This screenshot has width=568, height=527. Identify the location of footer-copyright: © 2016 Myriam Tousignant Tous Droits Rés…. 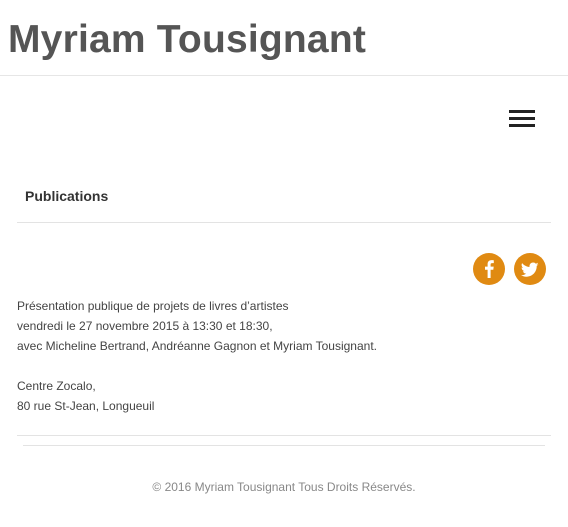
(284, 487).